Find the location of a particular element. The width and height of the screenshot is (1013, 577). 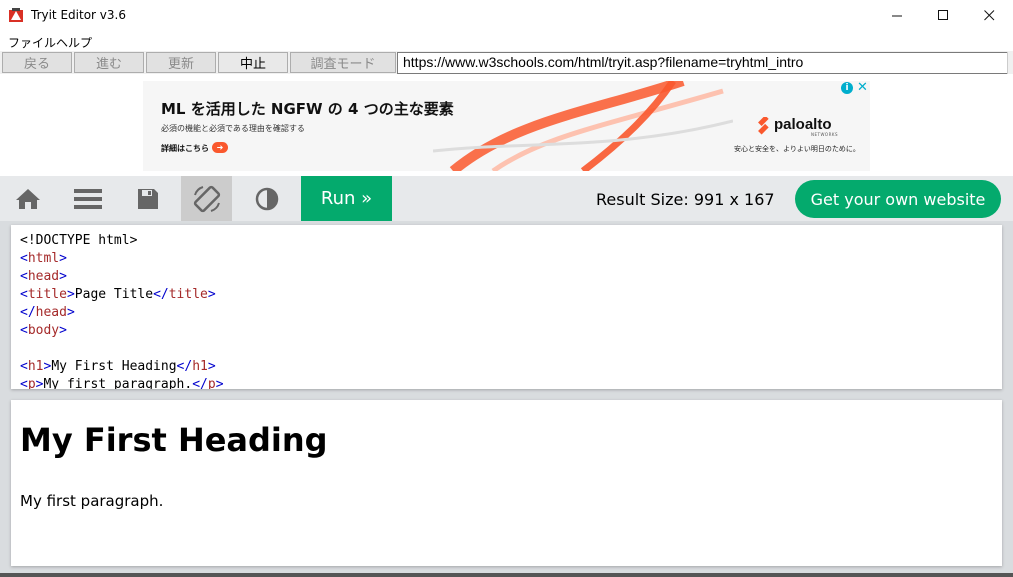

close-icon is located at coordinates (988, 15).